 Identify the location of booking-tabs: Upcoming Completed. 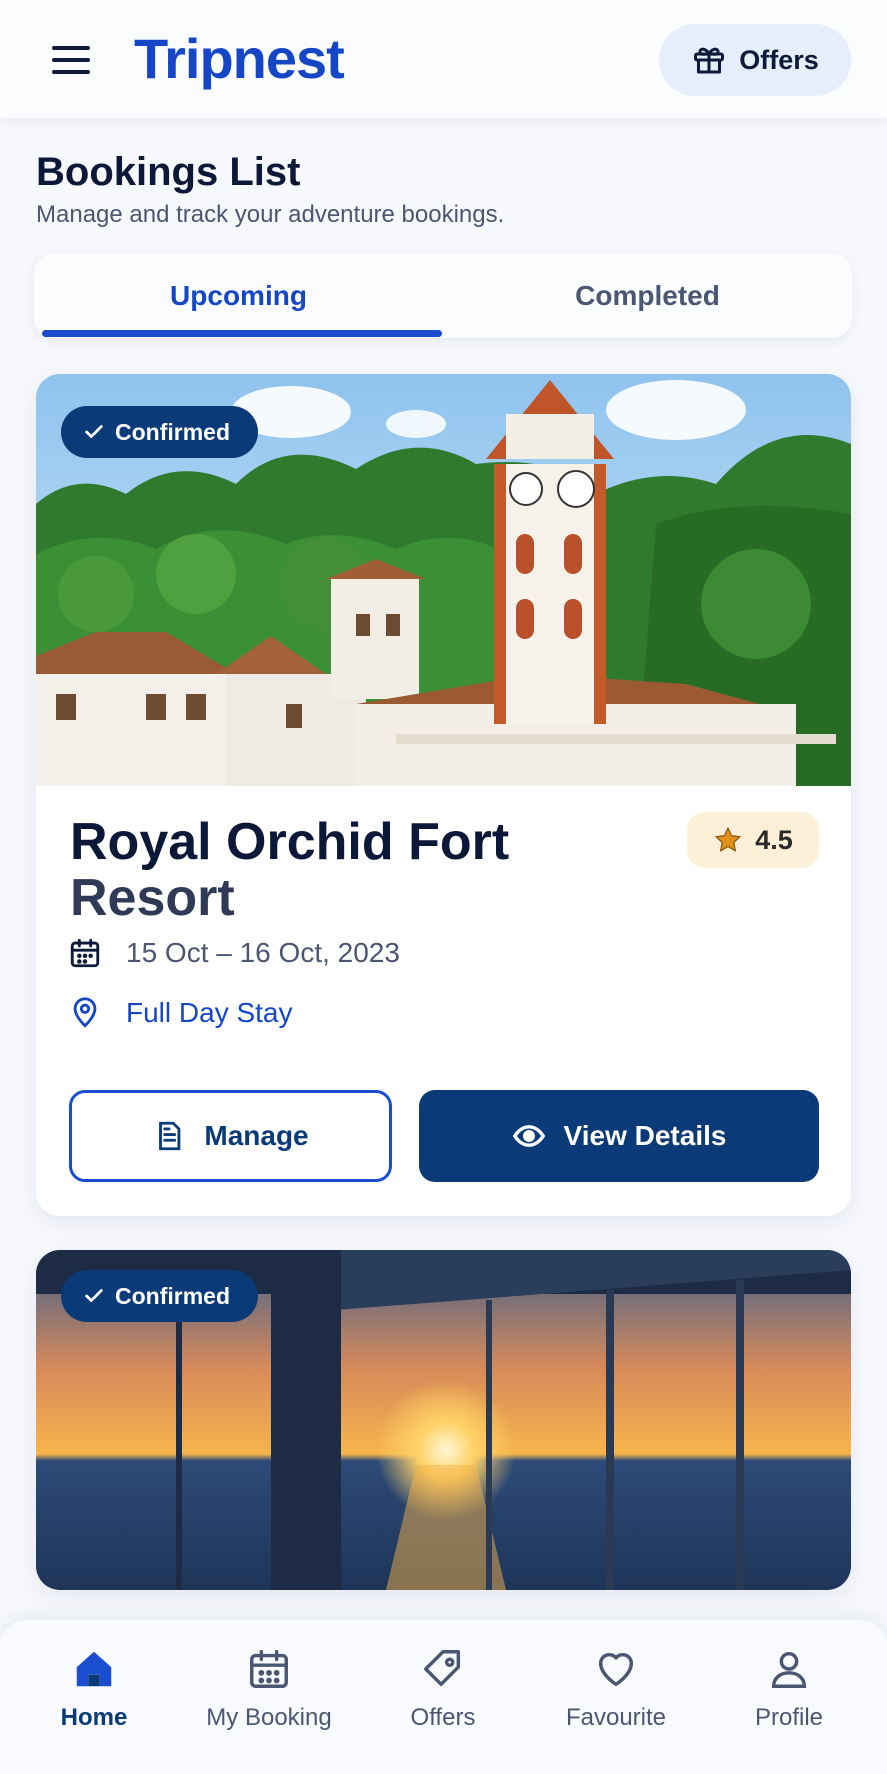
(443, 296).